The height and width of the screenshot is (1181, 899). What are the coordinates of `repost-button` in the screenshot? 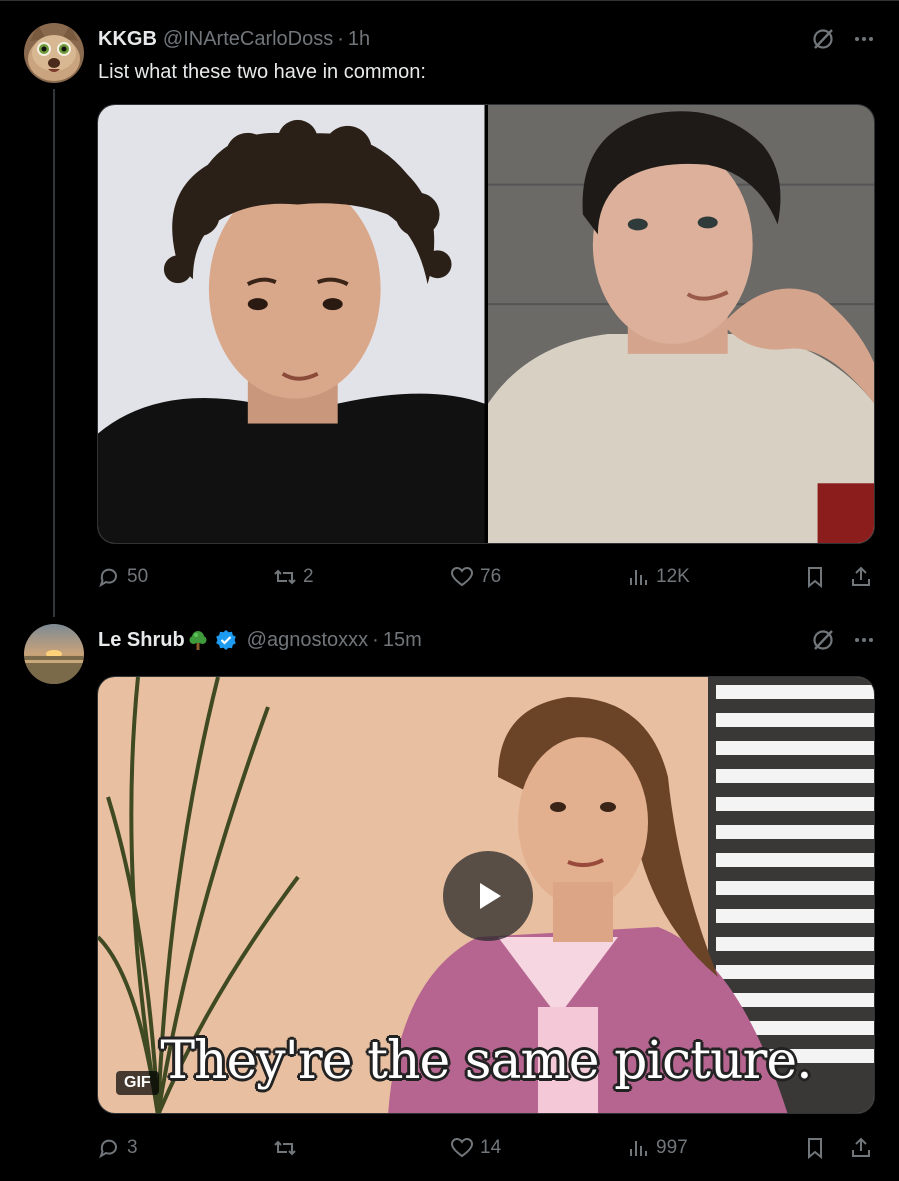 It's located at (288, 1148).